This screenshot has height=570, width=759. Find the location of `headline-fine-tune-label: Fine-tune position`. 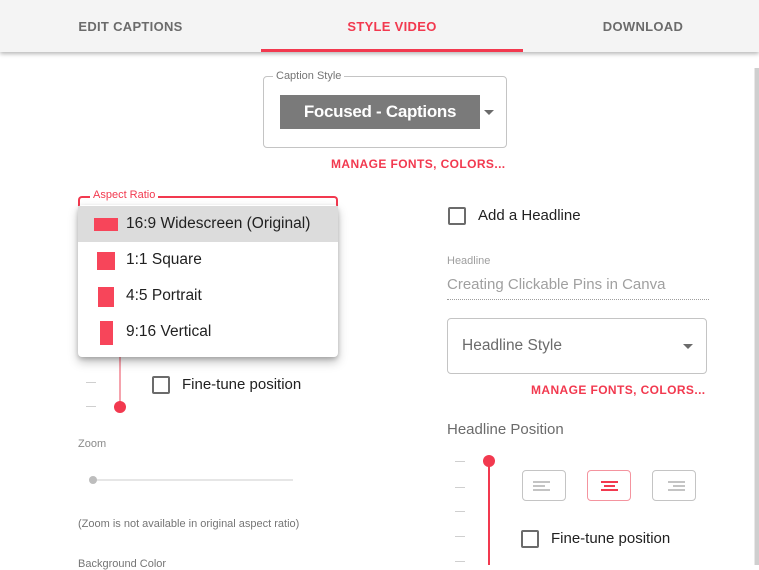

headline-fine-tune-label: Fine-tune position is located at coordinates (611, 538).